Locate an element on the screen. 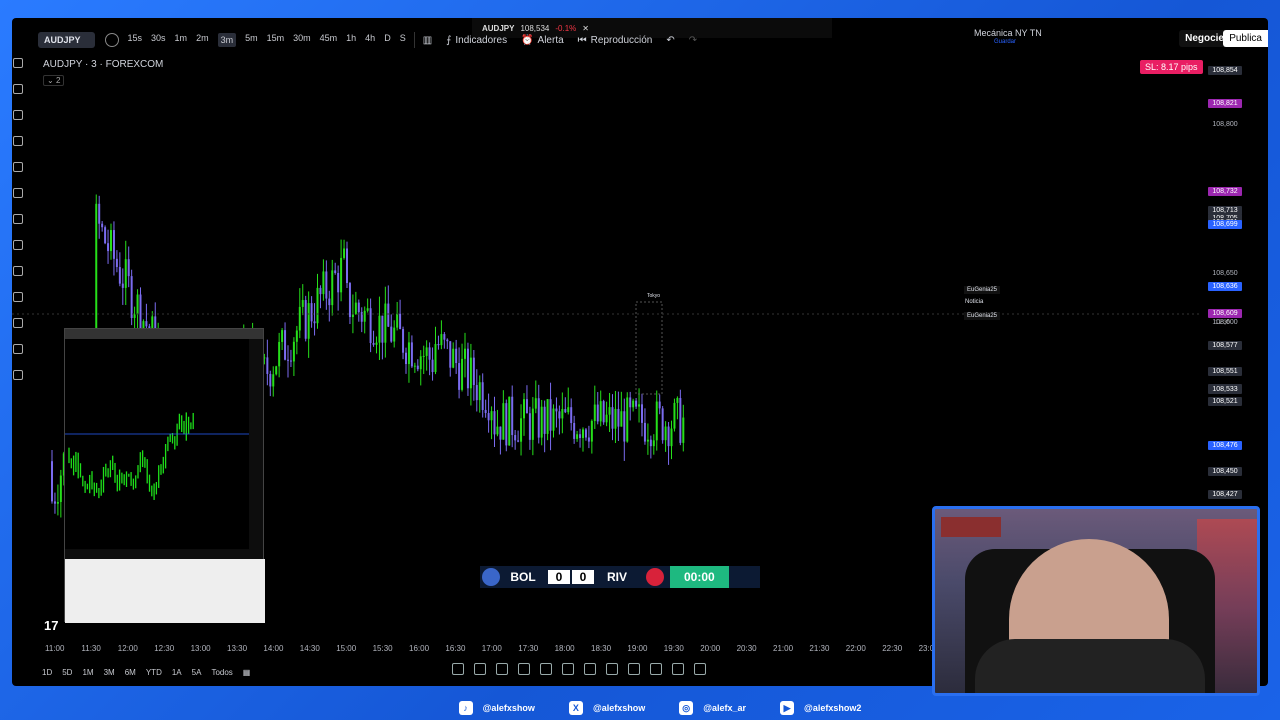  social-link: X @alefxshow is located at coordinates (606, 708).